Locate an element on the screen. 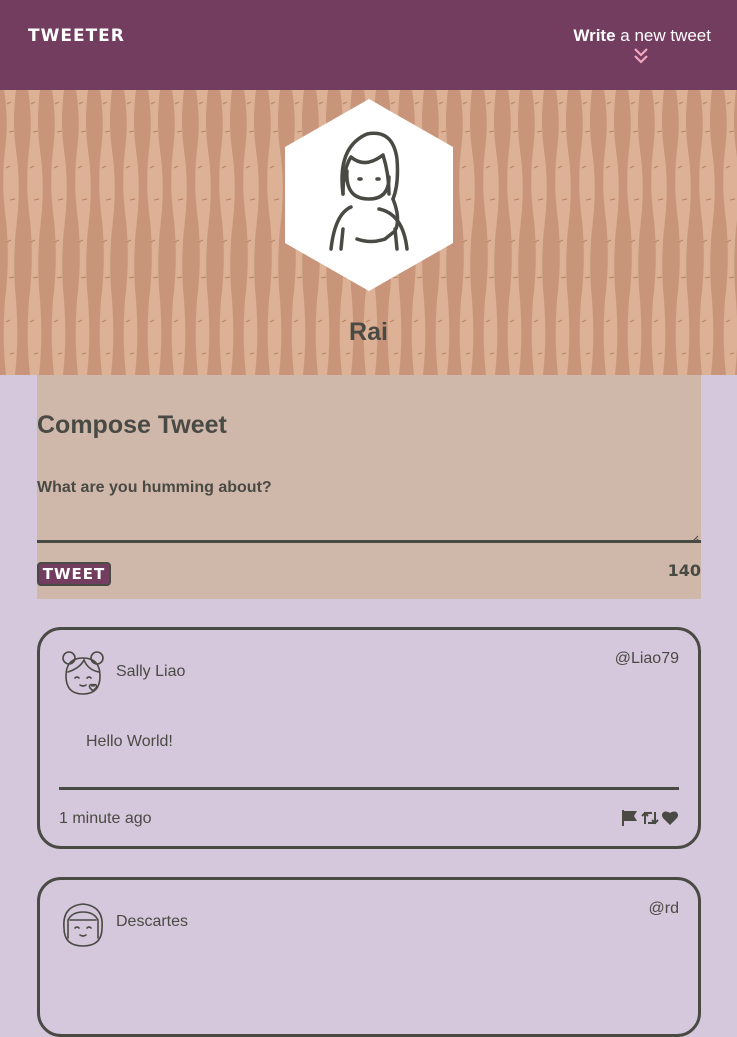 This screenshot has width=737, height=1037. tweet-submit-button: TWEET is located at coordinates (74, 574).